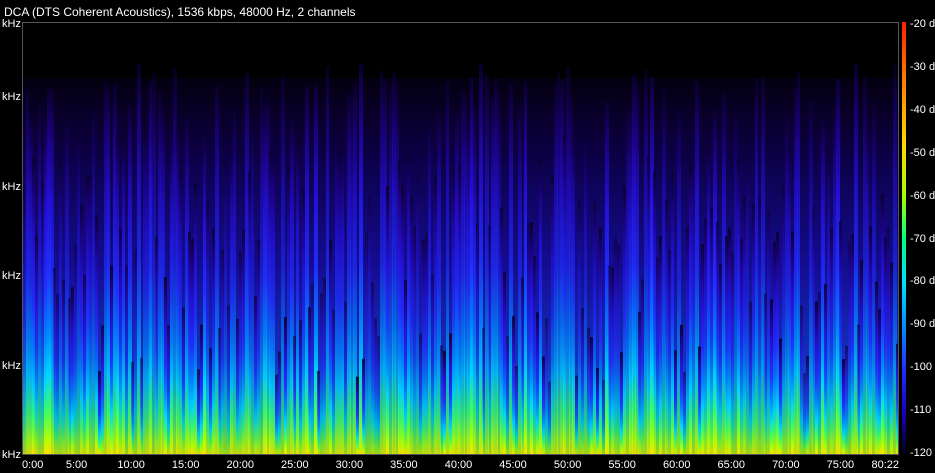  What do you see at coordinates (922, 66) in the screenshot?
I see `colorbar-tick-label: -30 d` at bounding box center [922, 66].